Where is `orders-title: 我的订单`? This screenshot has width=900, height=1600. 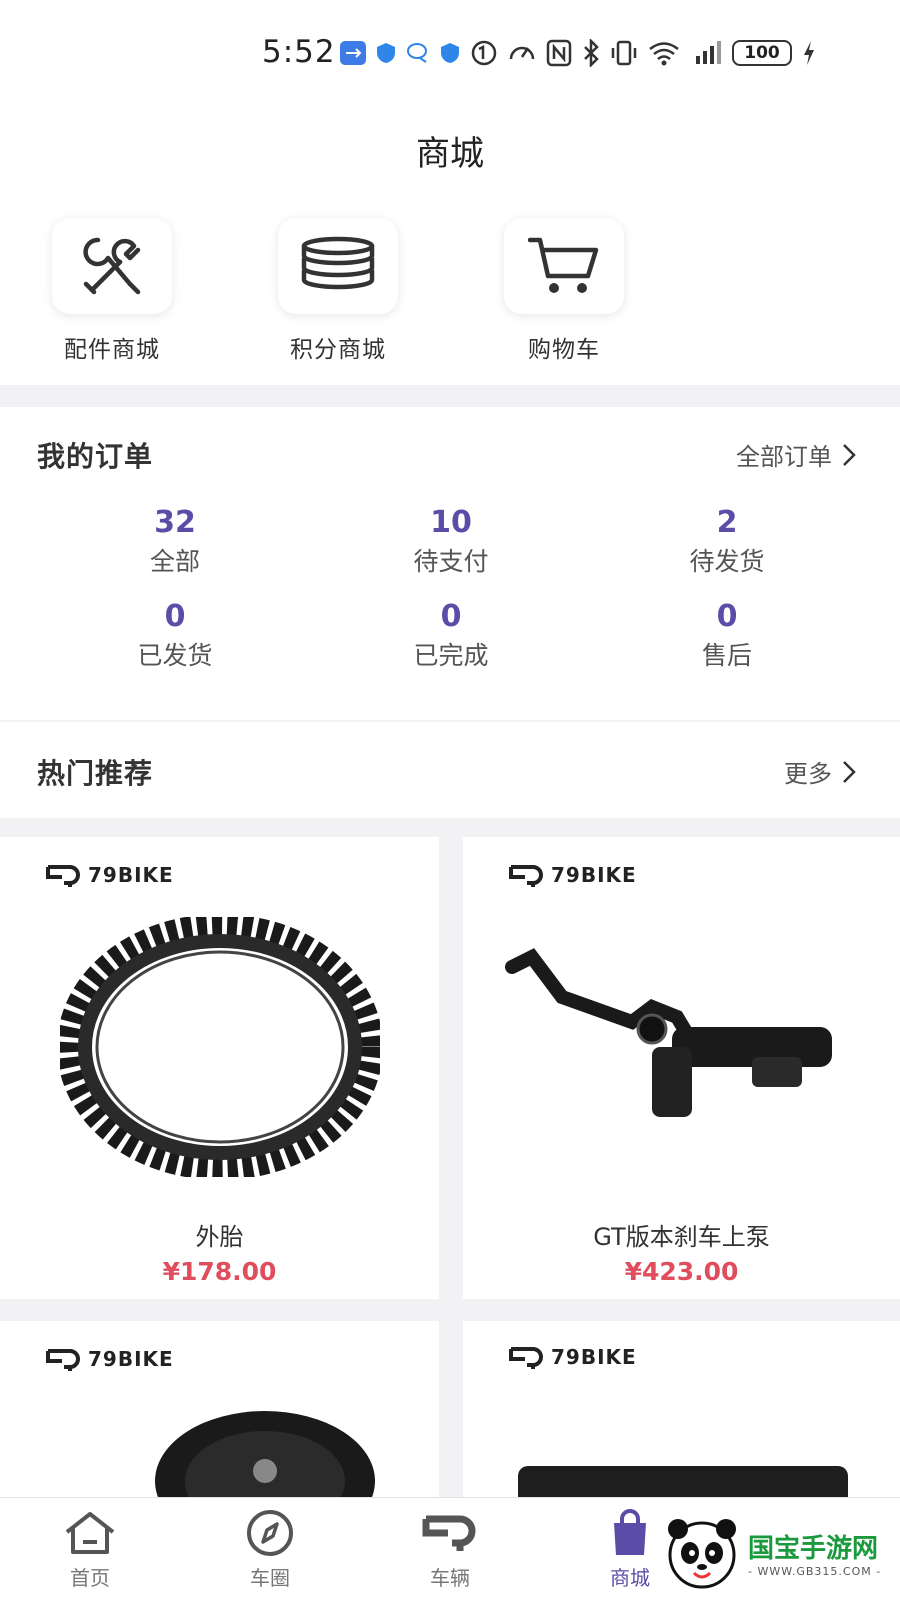
orders-title: 我的订单 is located at coordinates (95, 456).